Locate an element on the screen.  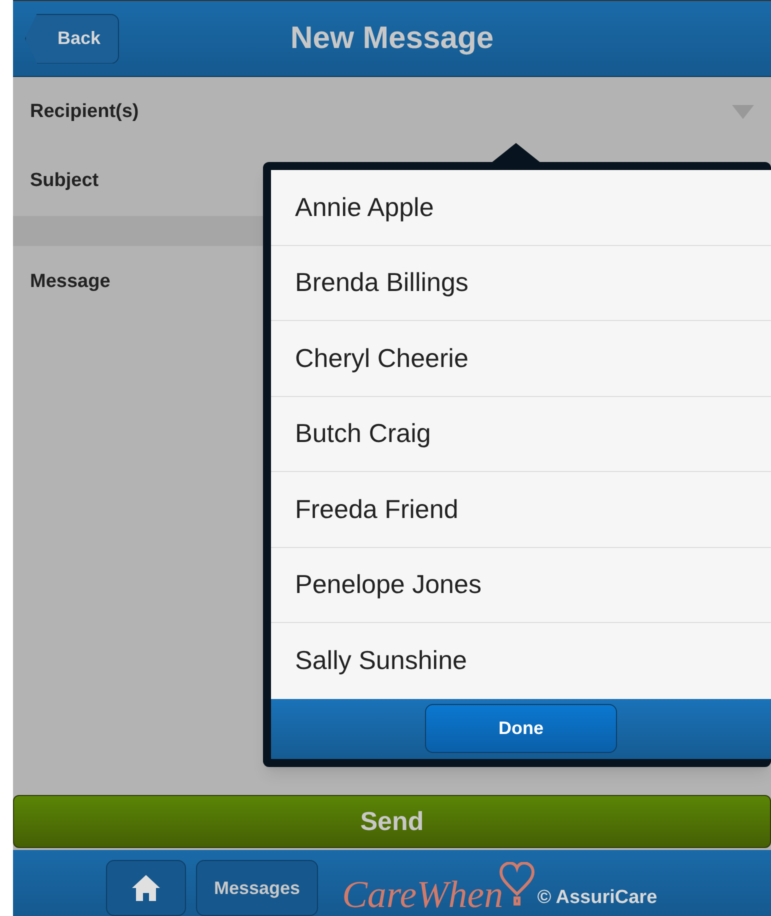
done-button: Done is located at coordinates (521, 729).